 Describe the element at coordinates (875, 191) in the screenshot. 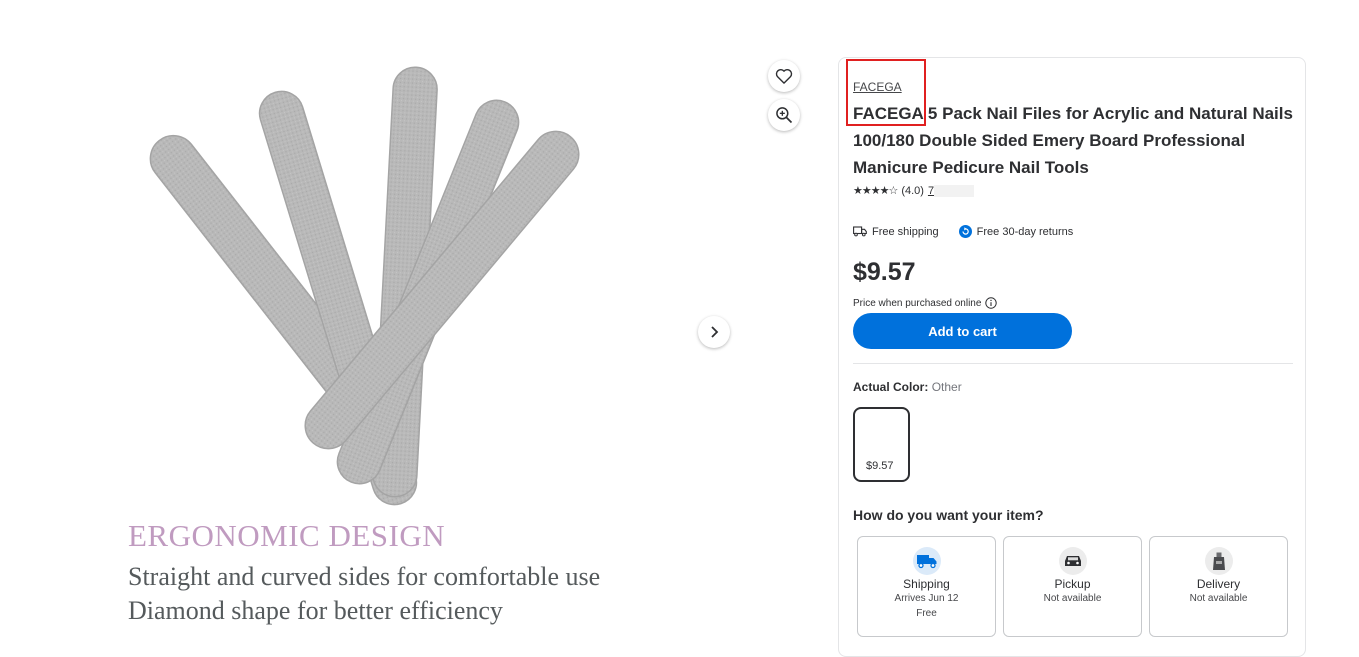

I see `rating-stars: ★★★★☆` at that location.